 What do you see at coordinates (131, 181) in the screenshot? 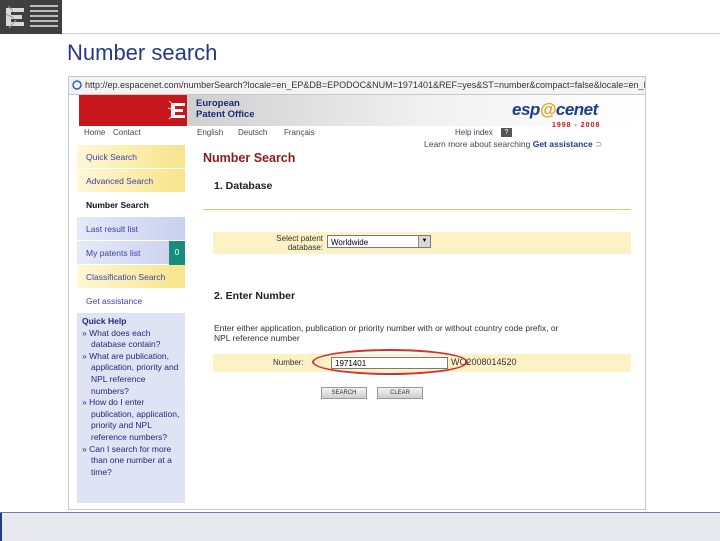
I see `sidebar-item-advanced-search: Advanced Search` at bounding box center [131, 181].